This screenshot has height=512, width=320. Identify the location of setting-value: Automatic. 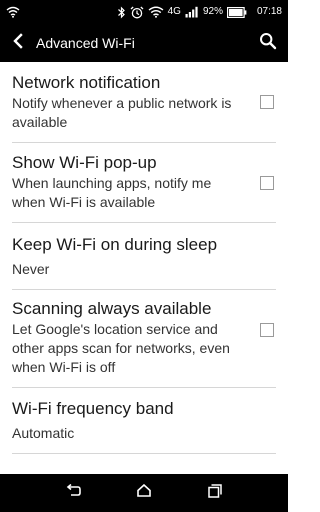
(43, 433).